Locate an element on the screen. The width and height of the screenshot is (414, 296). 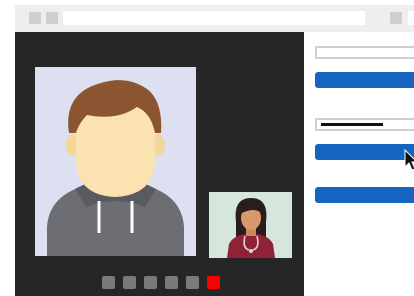
end-call-icon is located at coordinates (213, 282).